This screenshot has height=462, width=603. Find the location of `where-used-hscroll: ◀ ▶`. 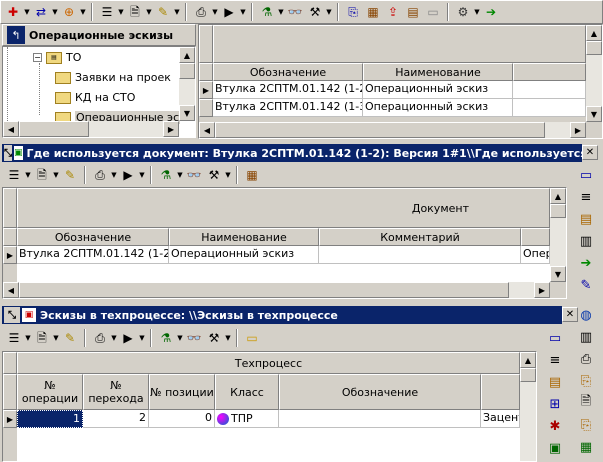

where-used-hscroll: ◀ ▶ is located at coordinates (276, 290).